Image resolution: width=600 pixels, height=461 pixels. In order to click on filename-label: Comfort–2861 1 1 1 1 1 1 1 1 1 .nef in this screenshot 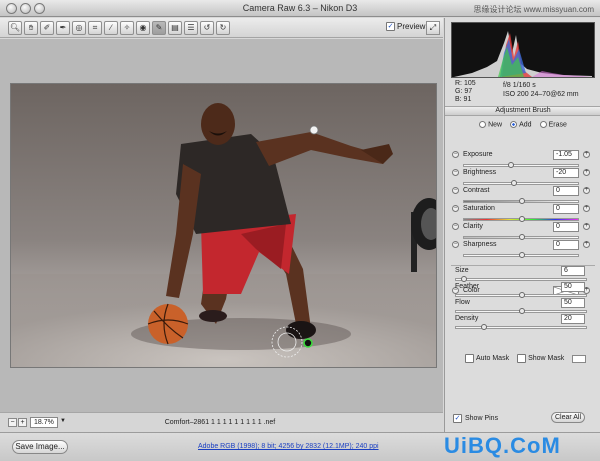, I will do `click(220, 422)`.